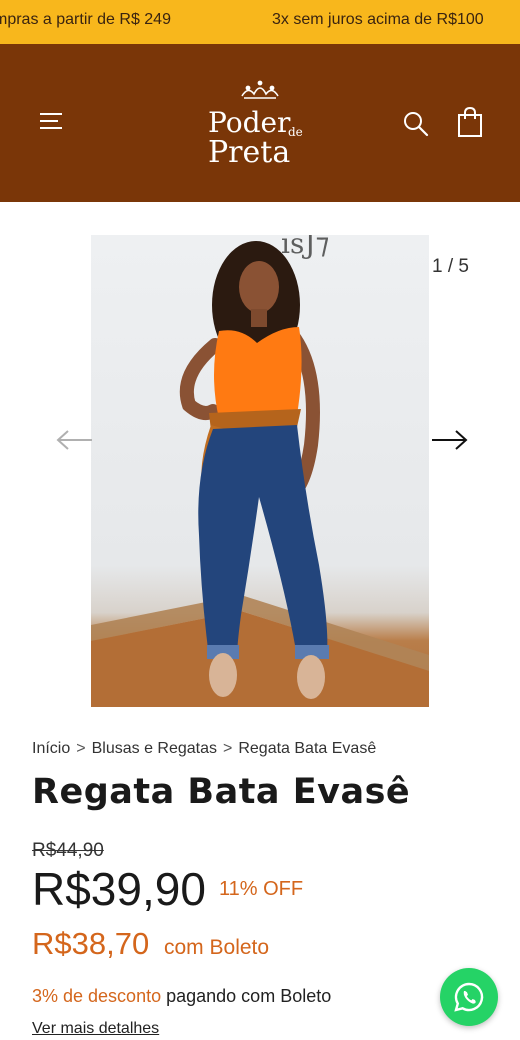  Describe the element at coordinates (450, 266) in the screenshot. I see `gallery-counter: 1 / 5` at that location.